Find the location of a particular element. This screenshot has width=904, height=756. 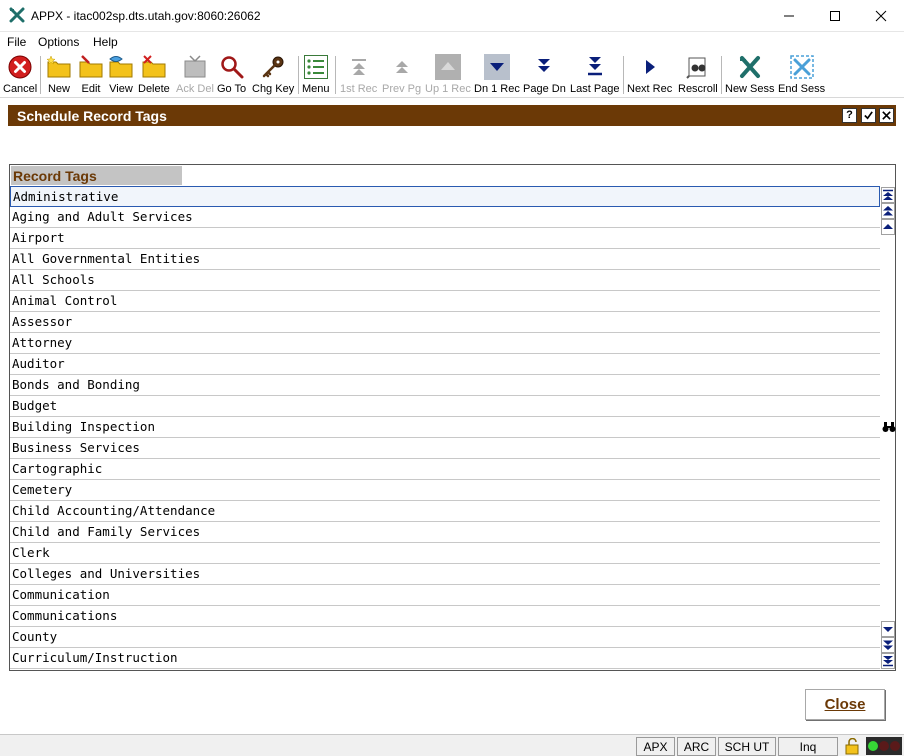

table-row: Cemetery is located at coordinates (445, 490).